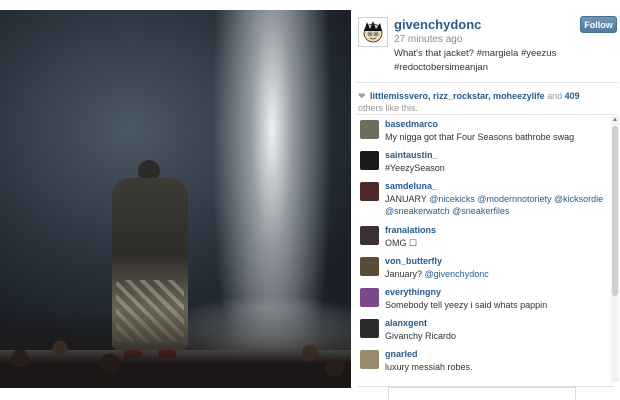 The width and height of the screenshot is (620, 400). I want to click on comment-text-prefix: January?, so click(405, 274).